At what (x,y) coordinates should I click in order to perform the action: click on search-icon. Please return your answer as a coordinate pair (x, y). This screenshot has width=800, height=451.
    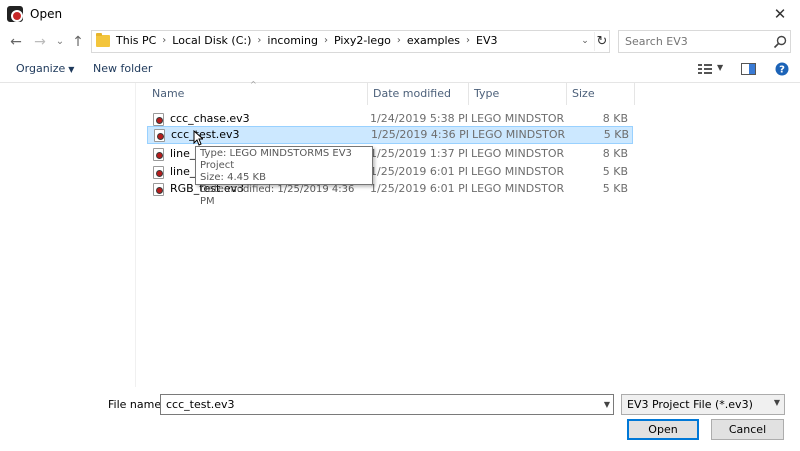
    Looking at the image, I should click on (780, 42).